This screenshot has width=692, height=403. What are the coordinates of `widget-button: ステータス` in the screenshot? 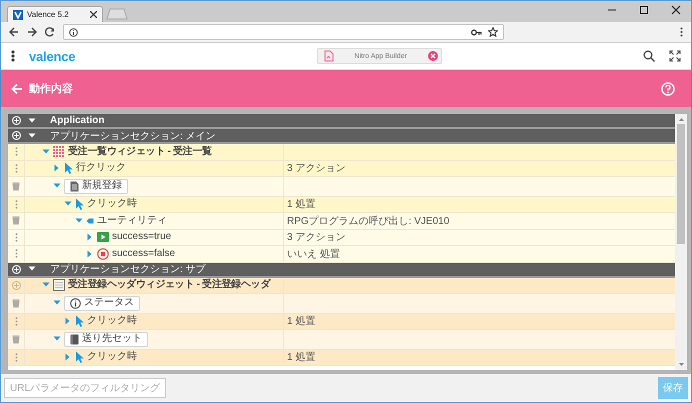 It's located at (102, 303).